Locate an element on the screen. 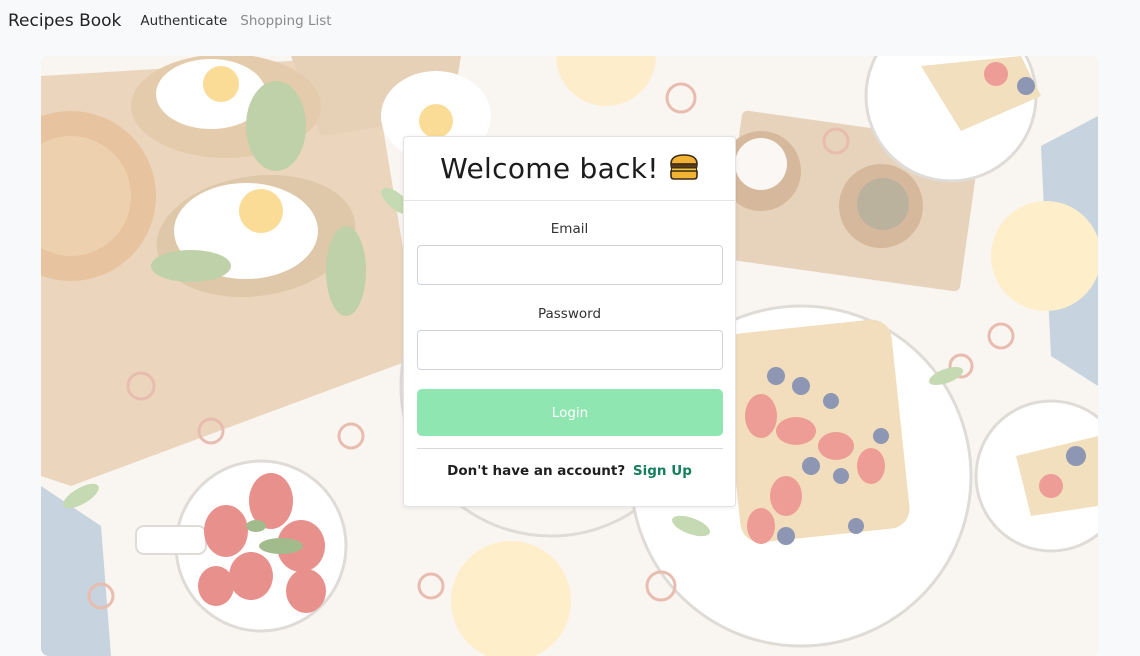  top-navbar: Recipes Book Authenticate Shopping List is located at coordinates (570, 21).